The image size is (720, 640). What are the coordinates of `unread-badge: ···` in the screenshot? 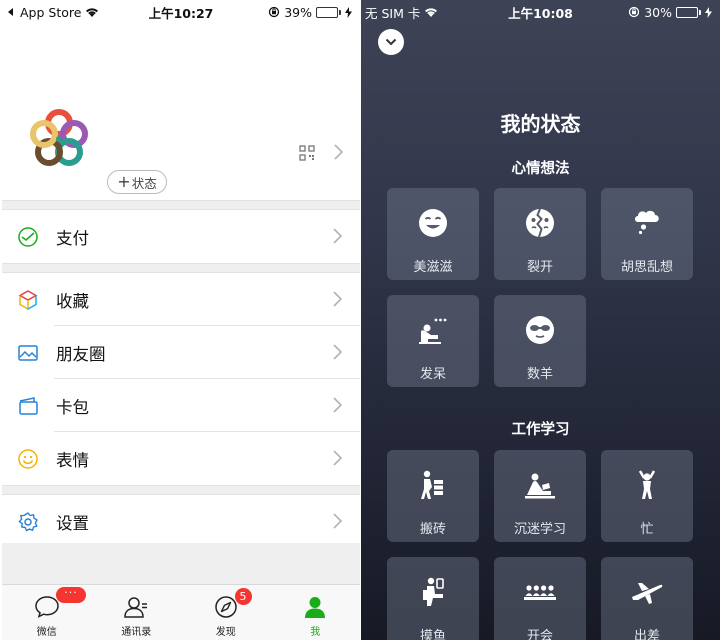 It's located at (71, 595).